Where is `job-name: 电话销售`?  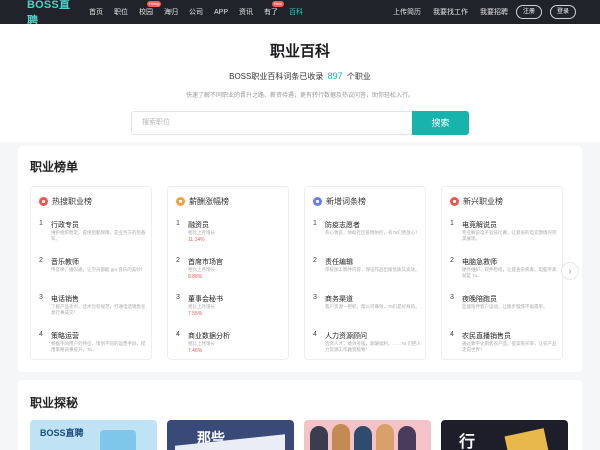 job-name: 电话销售 is located at coordinates (65, 299).